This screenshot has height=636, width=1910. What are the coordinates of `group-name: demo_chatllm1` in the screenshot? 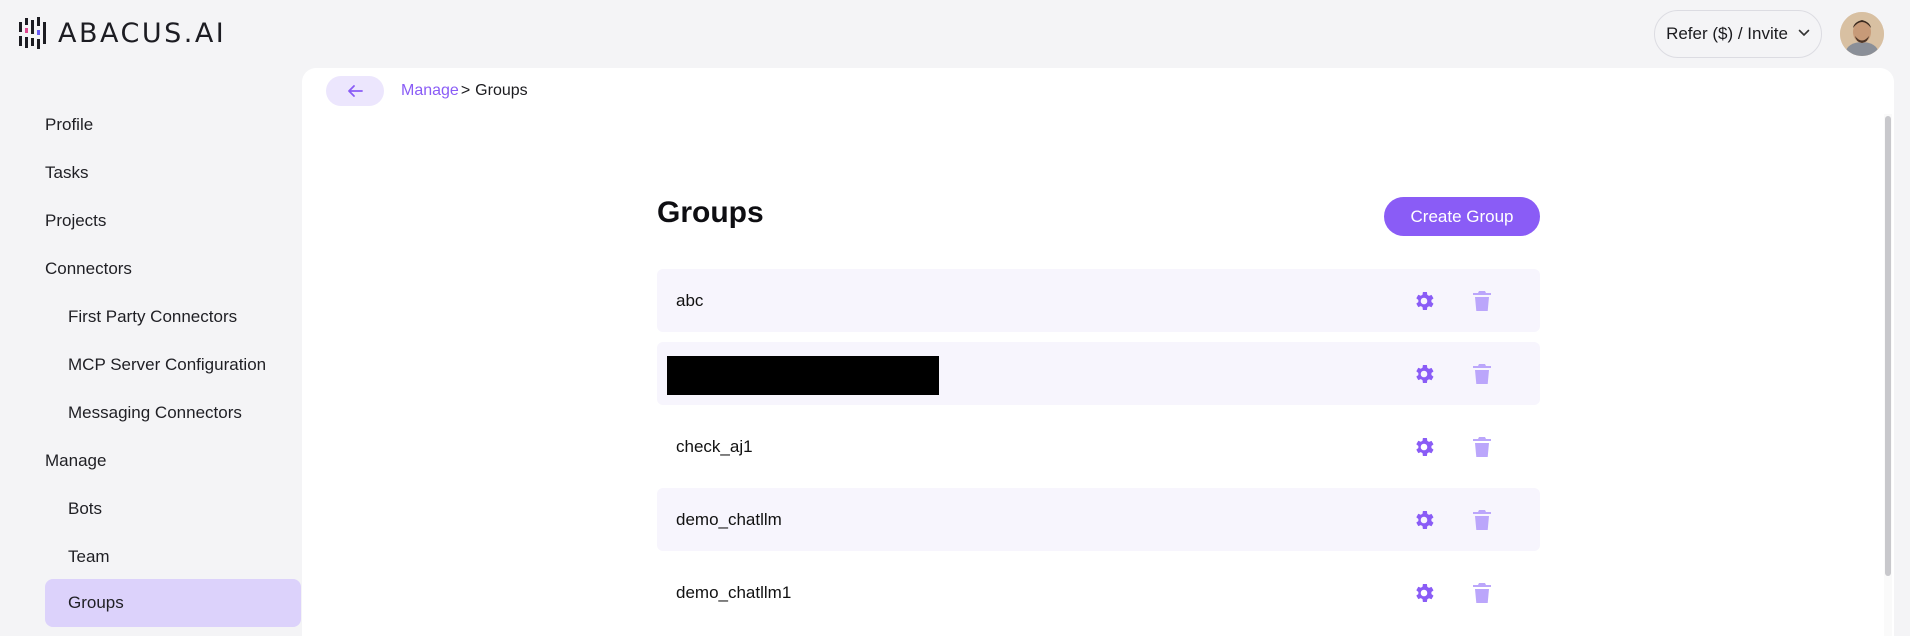 It's located at (733, 593).